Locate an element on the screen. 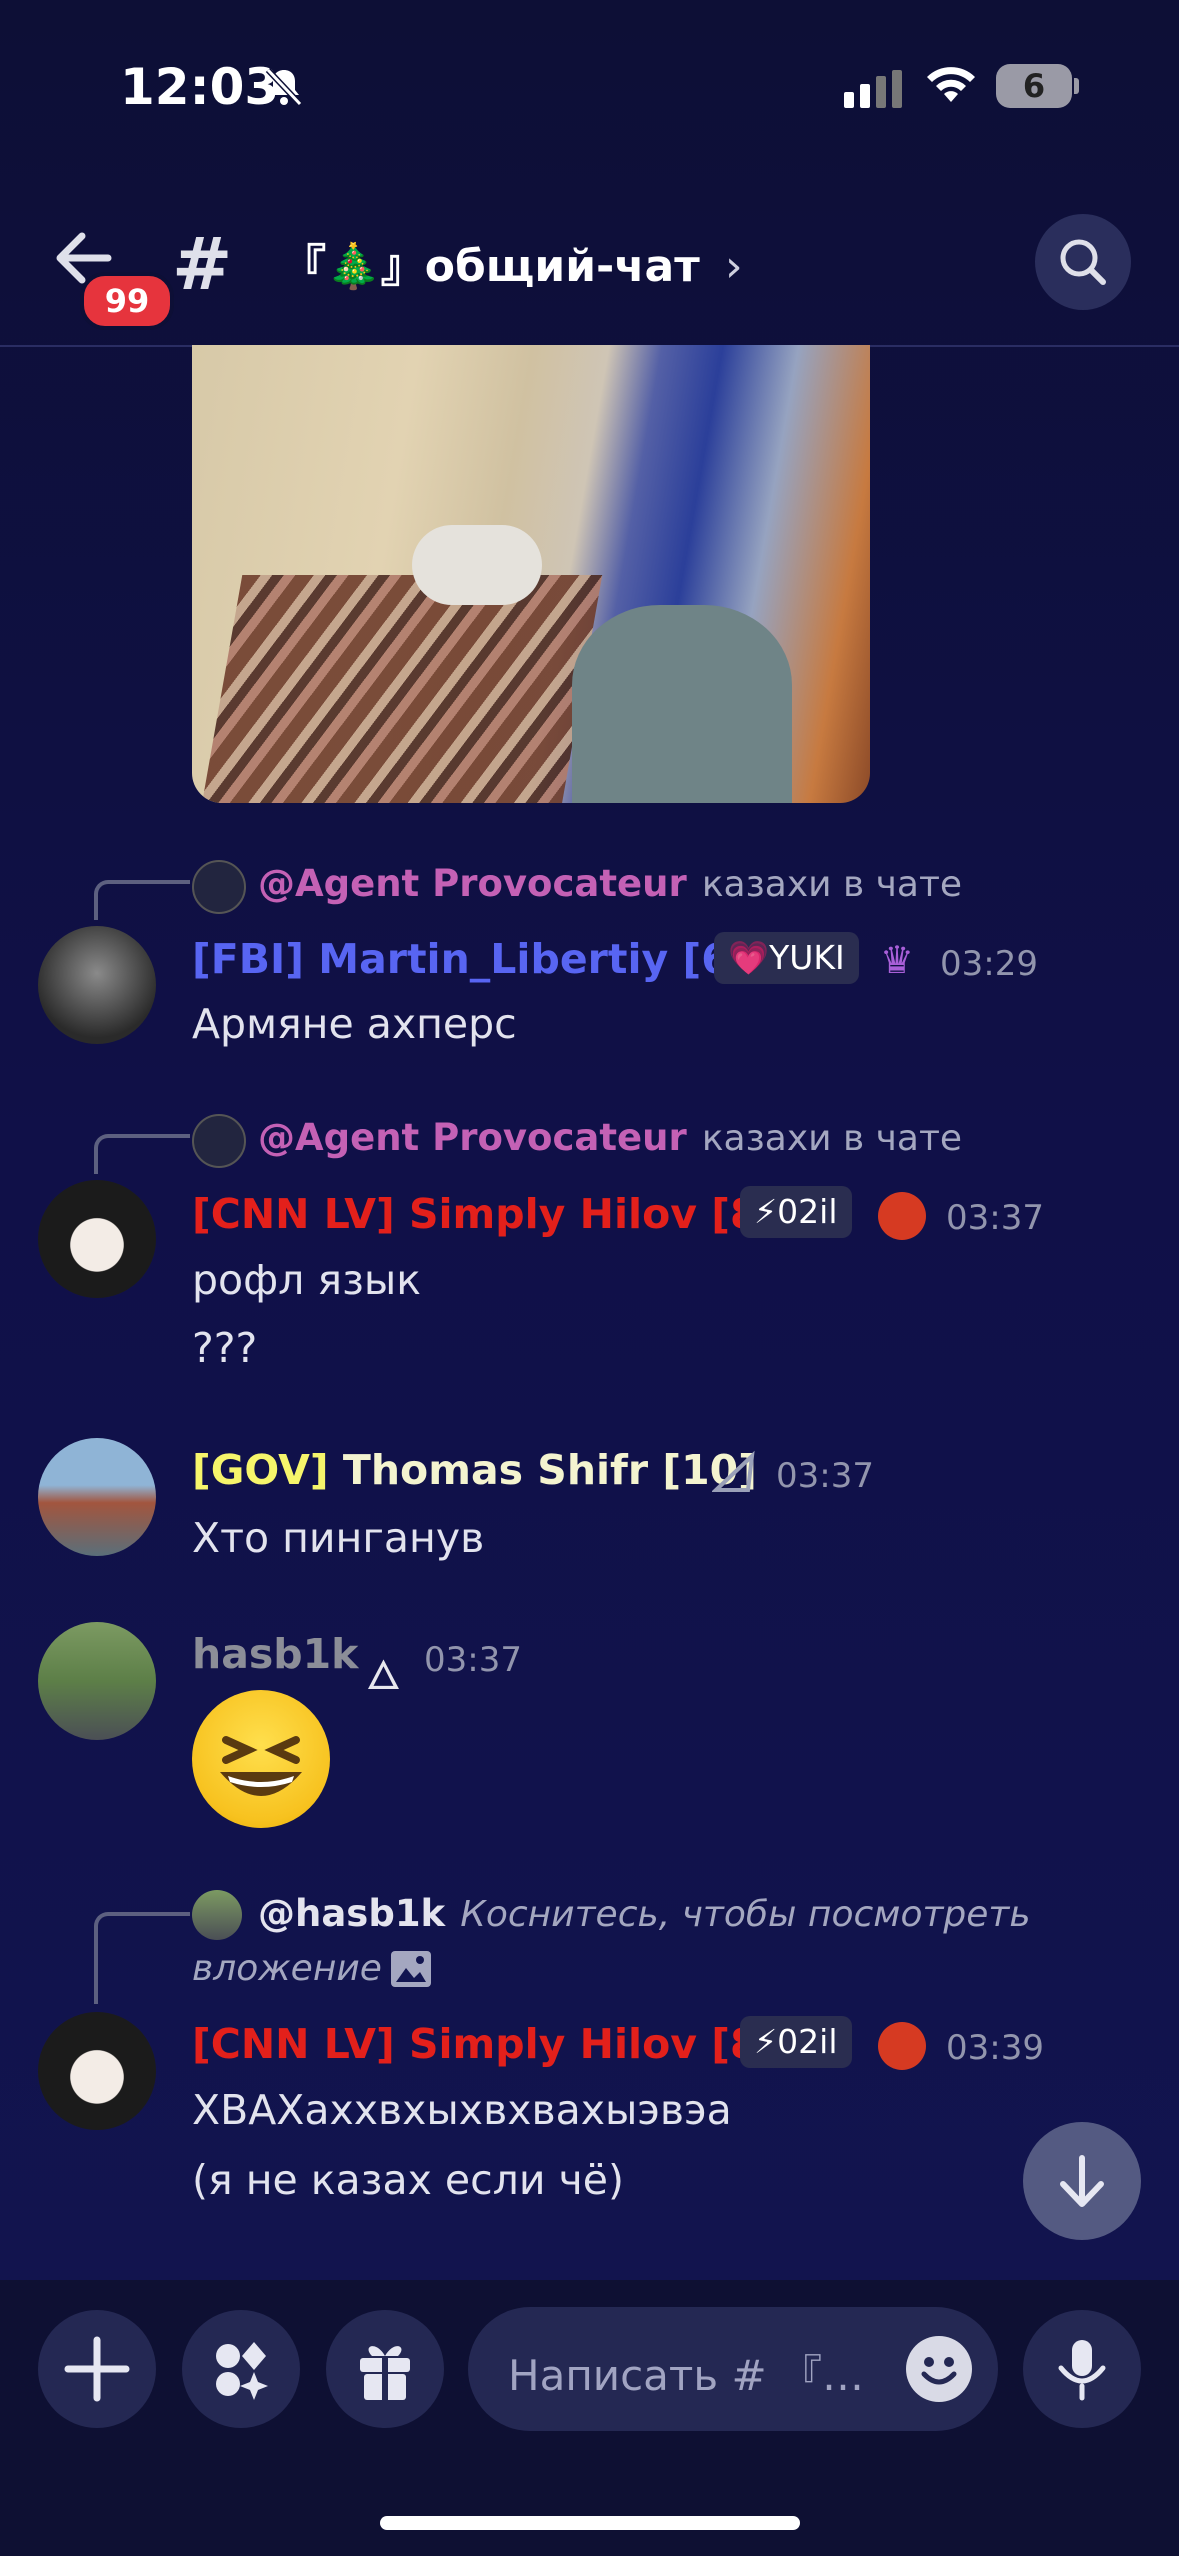  channel-title: 『🎄』общий-чат › is located at coordinates (512, 262).